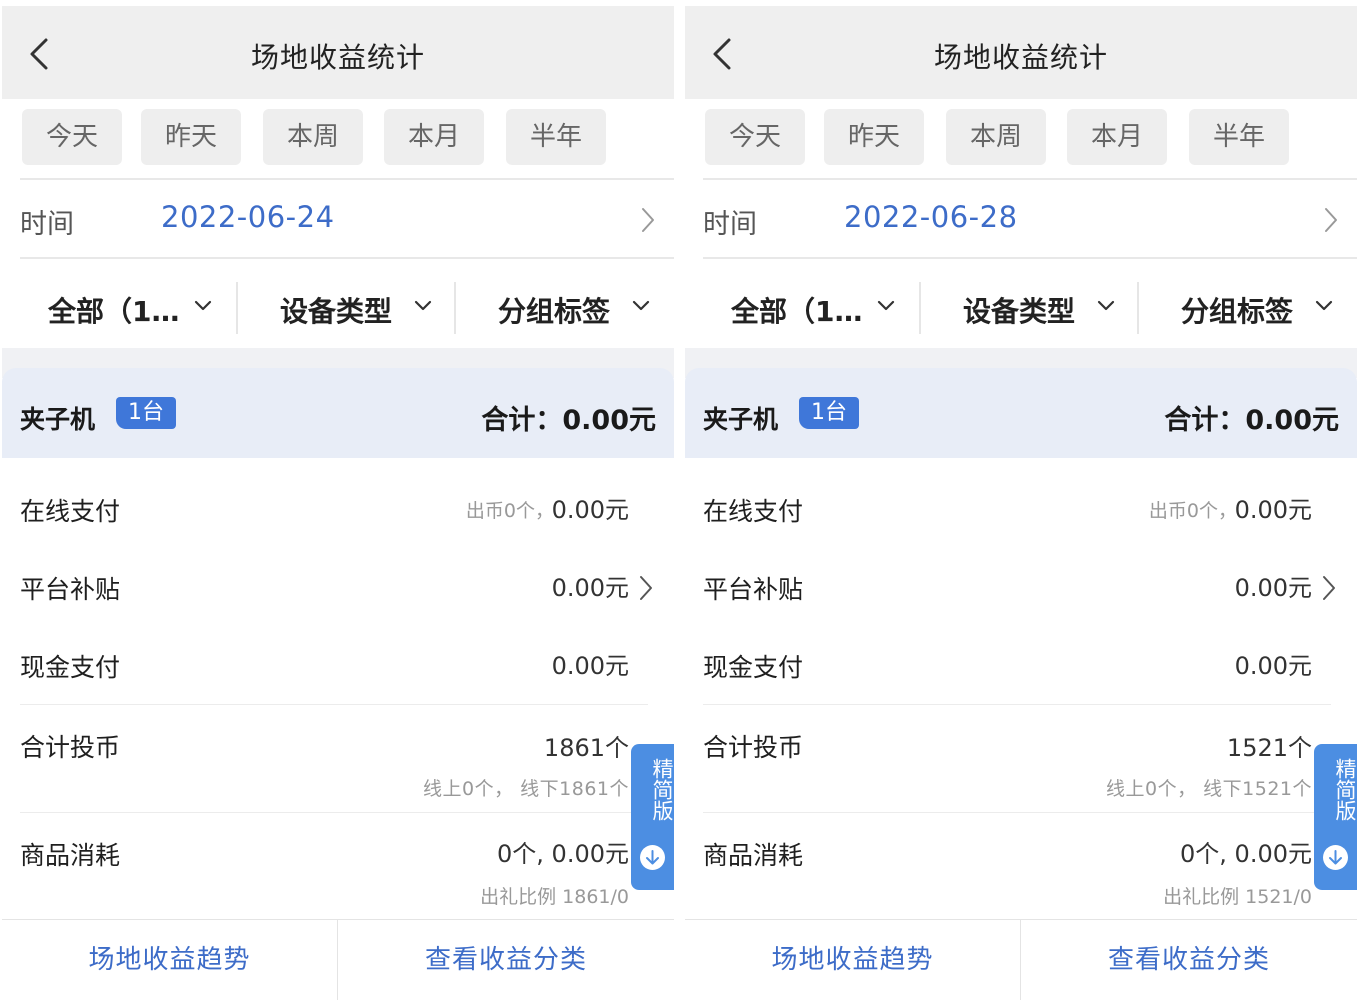 This screenshot has height=1000, width=1358. Describe the element at coordinates (554, 311) in the screenshot. I see `filter-label: 分组标签` at that location.